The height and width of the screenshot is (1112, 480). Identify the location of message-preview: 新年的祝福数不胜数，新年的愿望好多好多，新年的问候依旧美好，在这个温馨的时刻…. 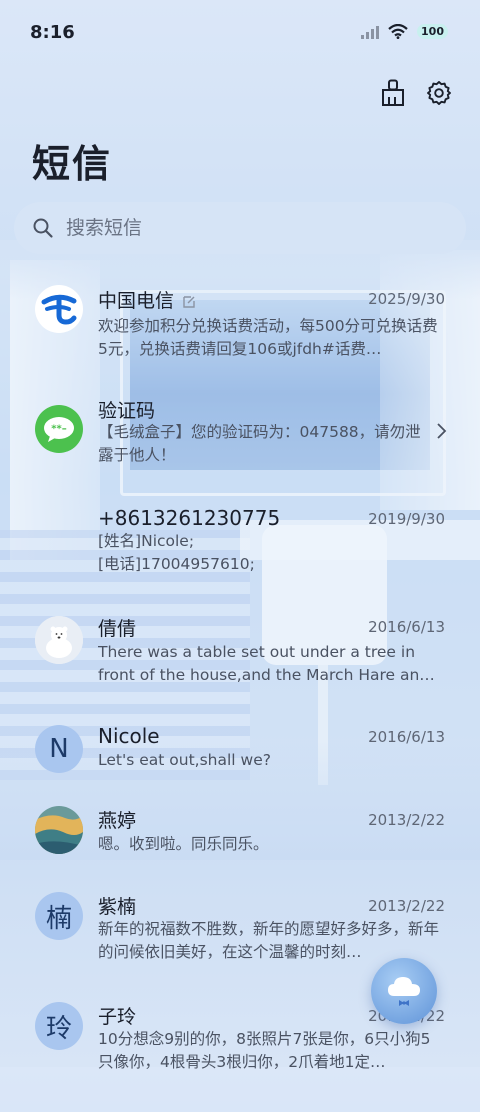
(269, 940).